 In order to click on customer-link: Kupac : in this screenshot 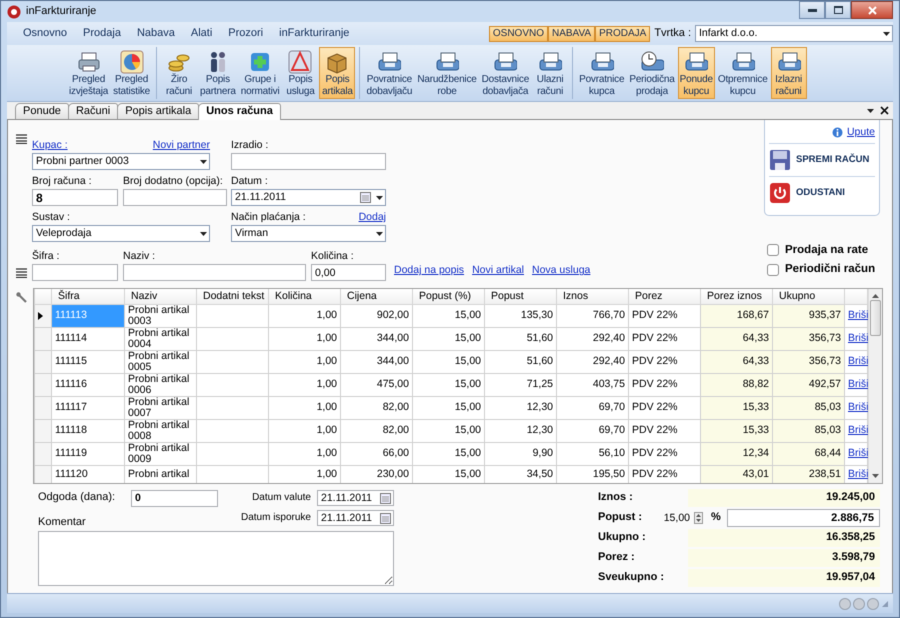, I will do `click(50, 145)`.